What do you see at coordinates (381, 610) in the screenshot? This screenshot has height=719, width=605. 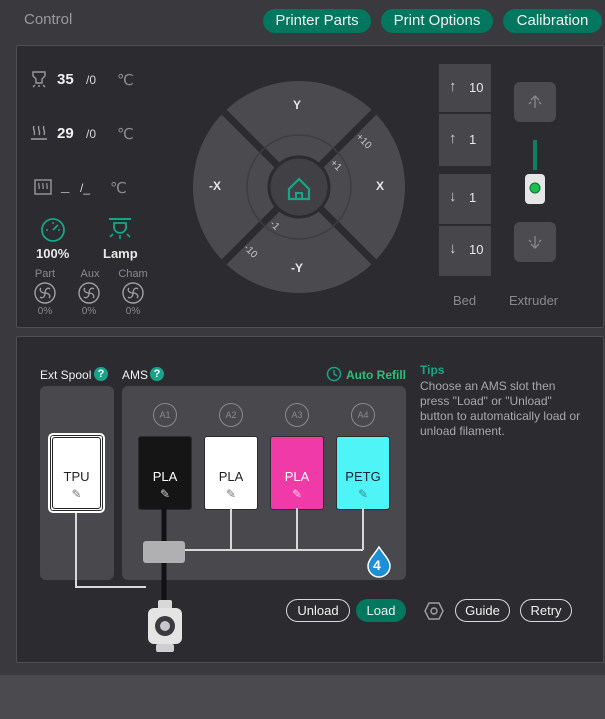 I see `load-button: Load` at bounding box center [381, 610].